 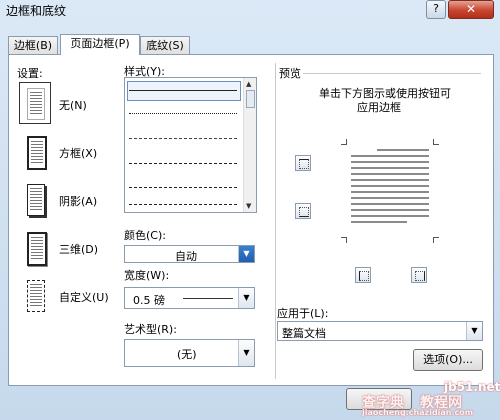 I want to click on title-bar: 边框和底纹 ? ✕, so click(x=250, y=15).